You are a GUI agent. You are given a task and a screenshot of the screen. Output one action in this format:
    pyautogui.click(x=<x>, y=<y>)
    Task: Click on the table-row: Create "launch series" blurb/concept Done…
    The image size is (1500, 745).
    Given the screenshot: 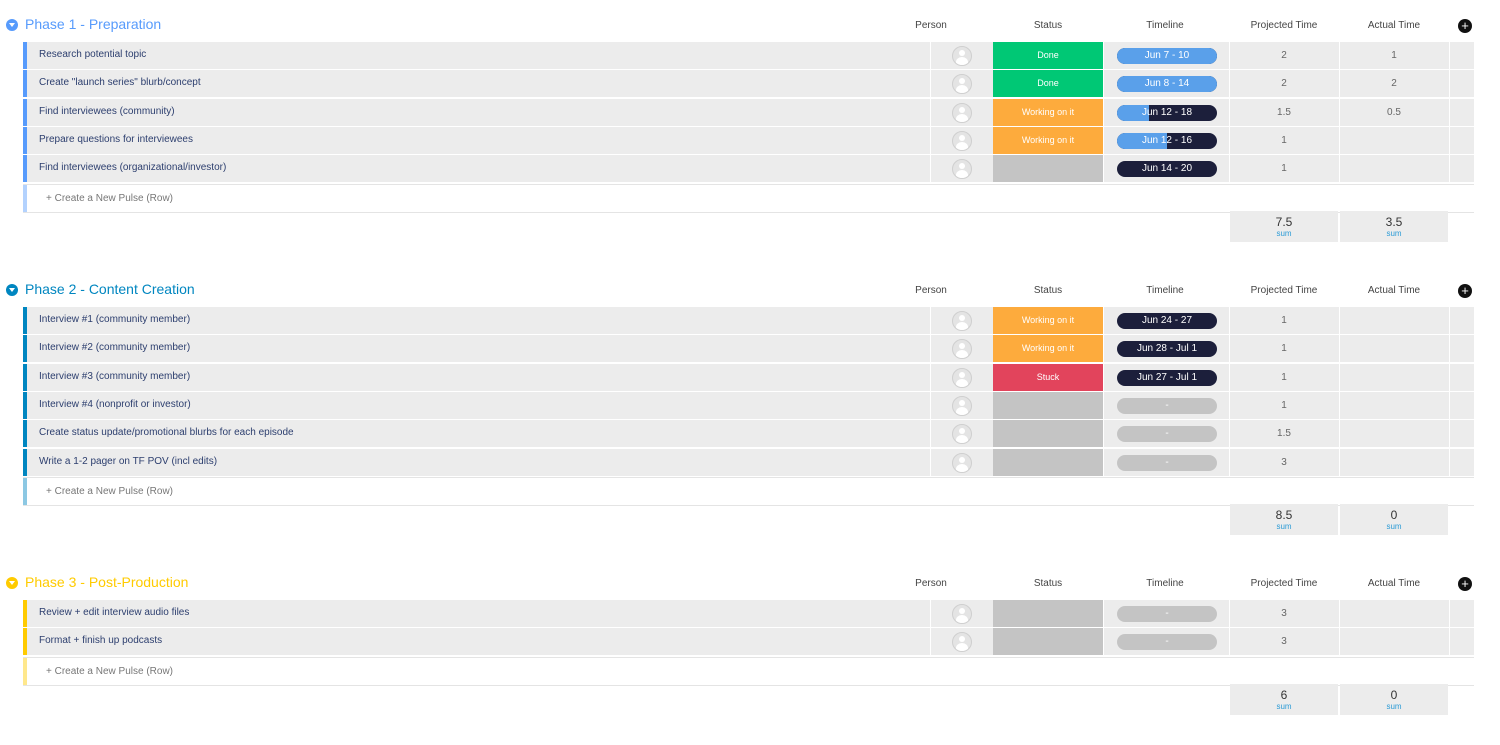 What is the action you would take?
    pyautogui.click(x=748, y=84)
    